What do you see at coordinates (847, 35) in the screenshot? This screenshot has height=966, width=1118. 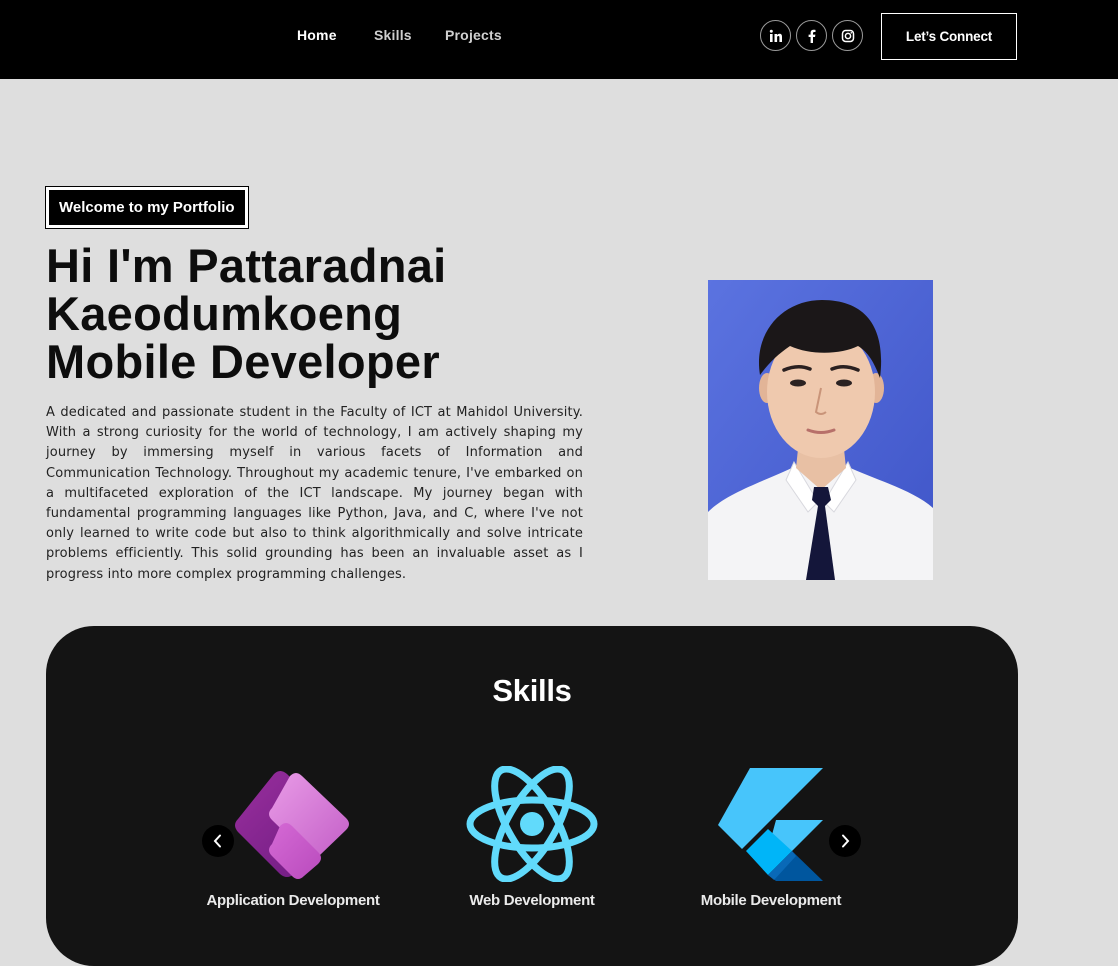 I see `instagram-icon` at bounding box center [847, 35].